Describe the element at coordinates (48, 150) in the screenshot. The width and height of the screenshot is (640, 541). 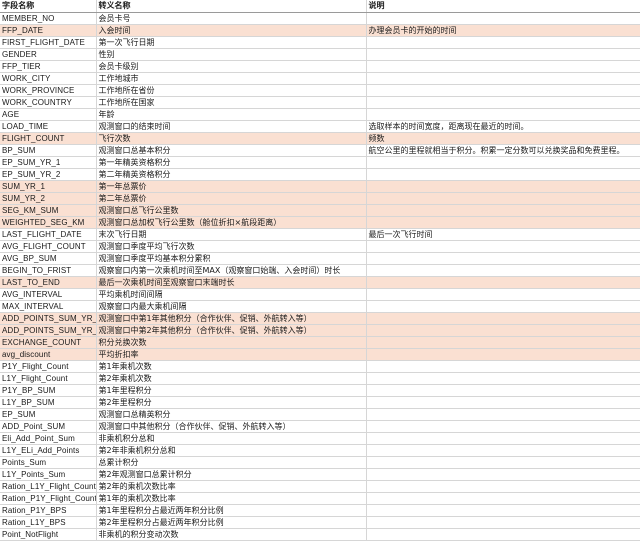
I see `cell-field-name: BP_SUM` at that location.